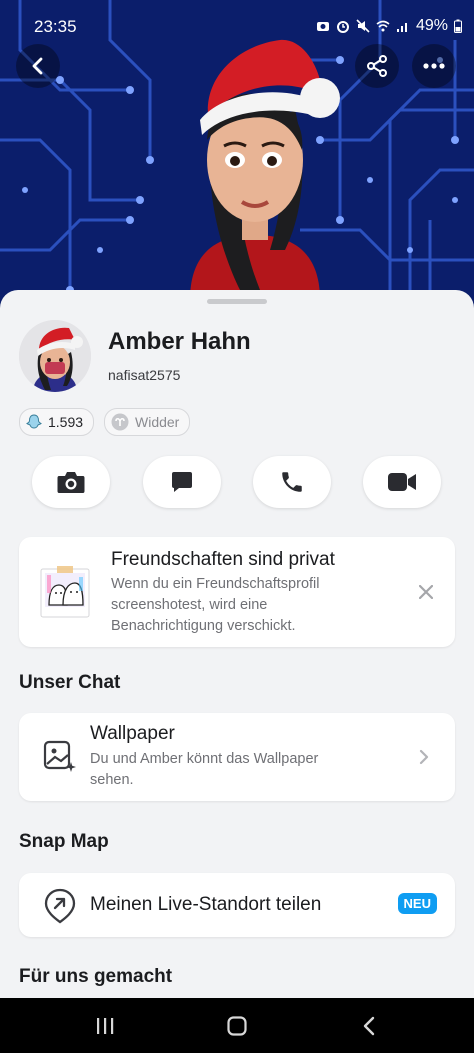  I want to click on wallpaper-sparkle-icon, so click(59, 756).